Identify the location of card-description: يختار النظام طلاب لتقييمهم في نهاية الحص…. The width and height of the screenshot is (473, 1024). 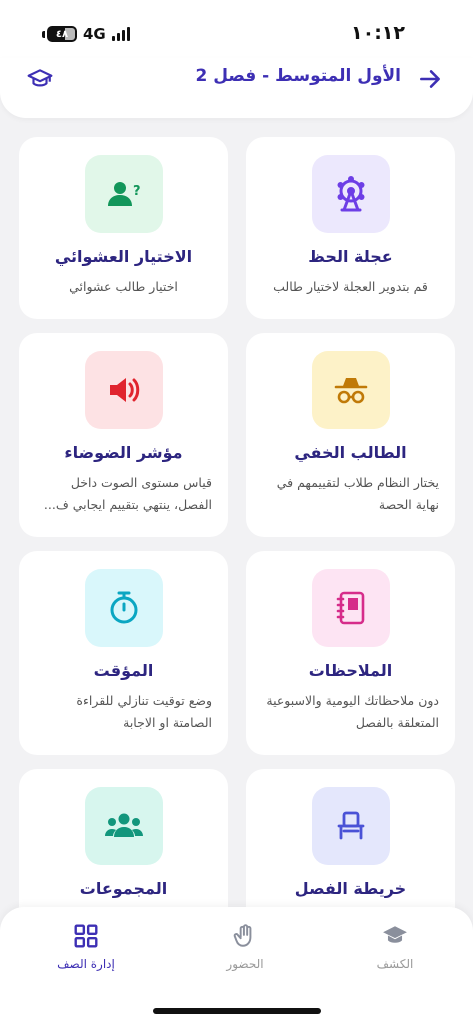
(357, 493).